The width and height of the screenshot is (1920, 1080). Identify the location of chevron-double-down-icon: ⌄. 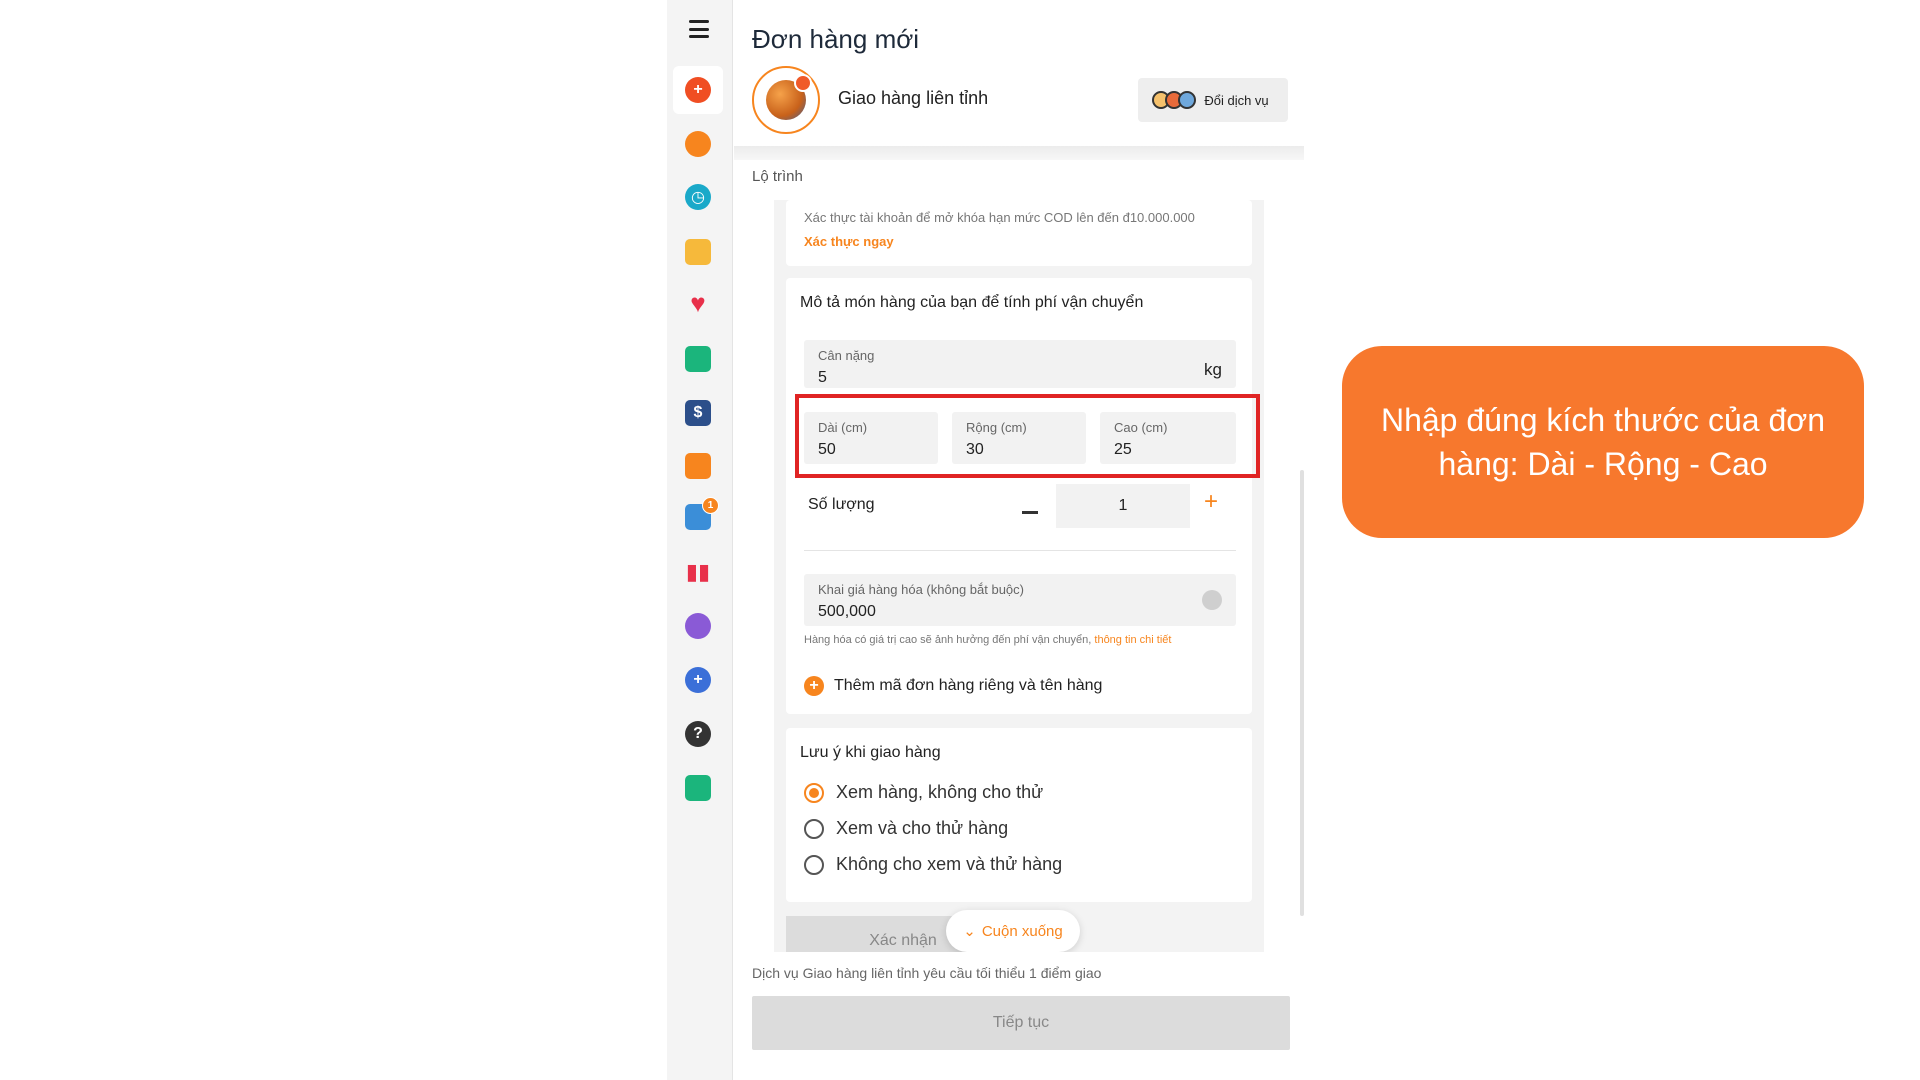
(969, 931).